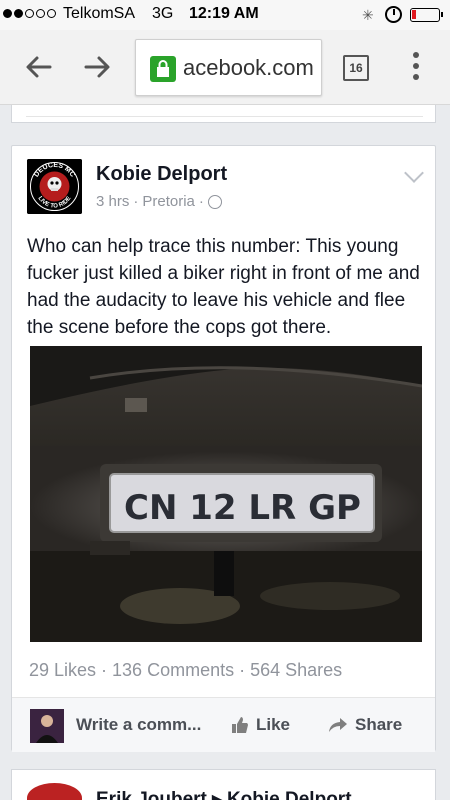 The height and width of the screenshot is (800, 450). I want to click on overflow-menu-icon, so click(416, 68).